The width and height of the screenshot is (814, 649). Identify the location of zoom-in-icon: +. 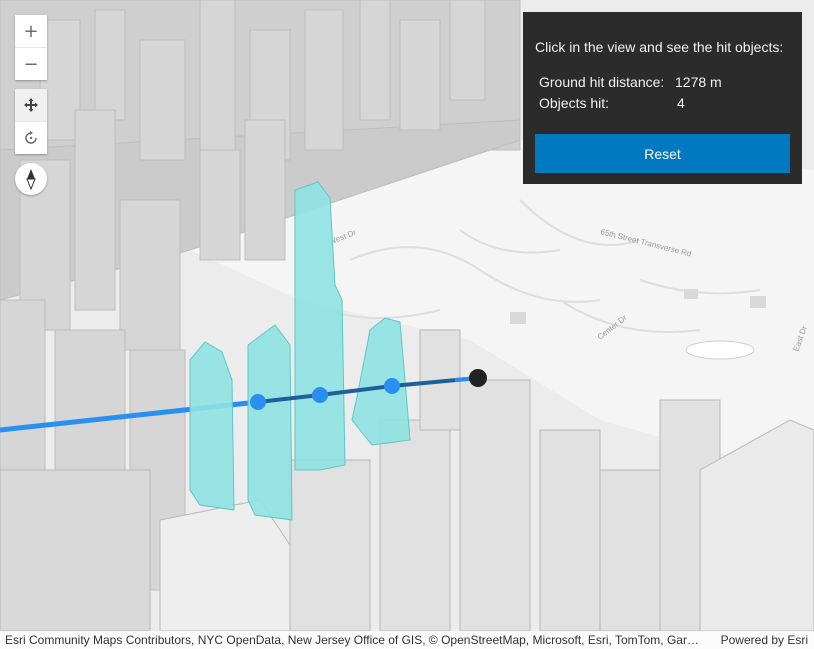
(31, 31).